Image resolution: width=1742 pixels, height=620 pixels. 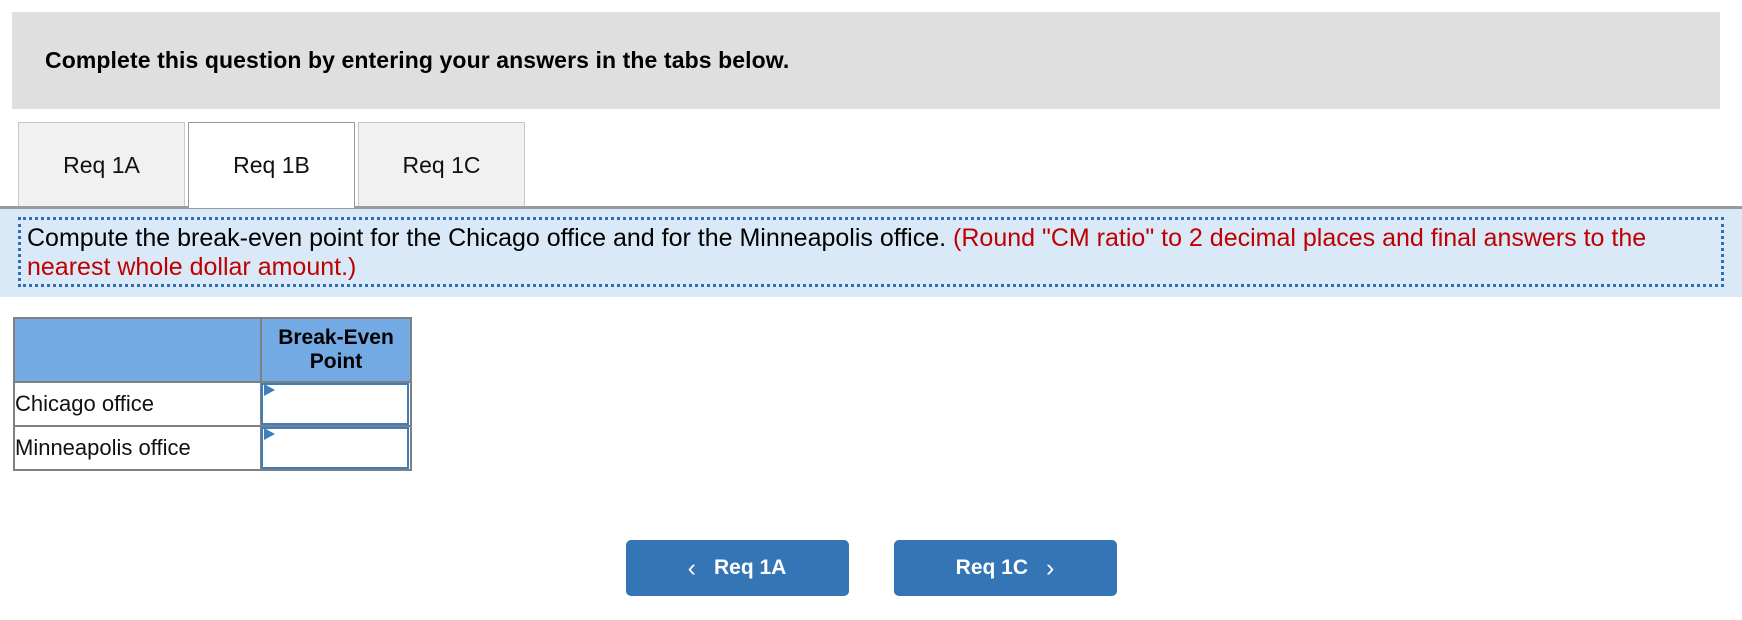 I want to click on requirement-tabs: Req 1A Req 1B Req 1C, so click(x=273, y=165).